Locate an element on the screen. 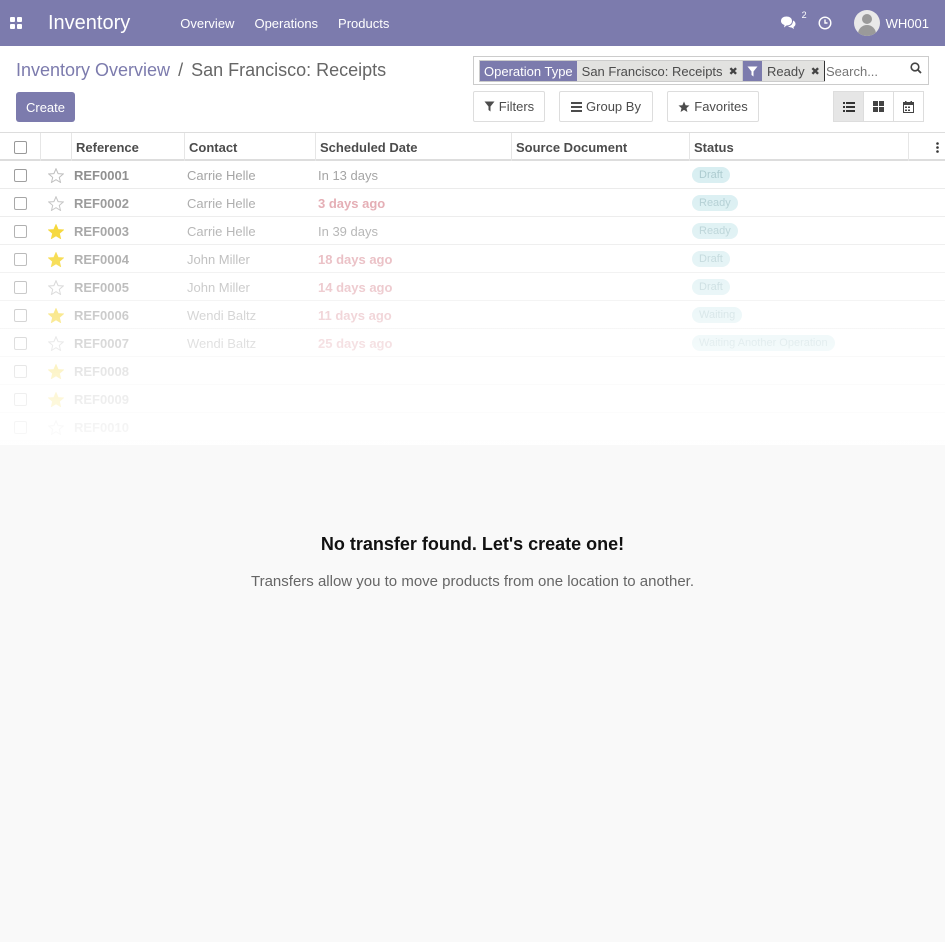 This screenshot has width=945, height=942. search-icon is located at coordinates (916, 69).